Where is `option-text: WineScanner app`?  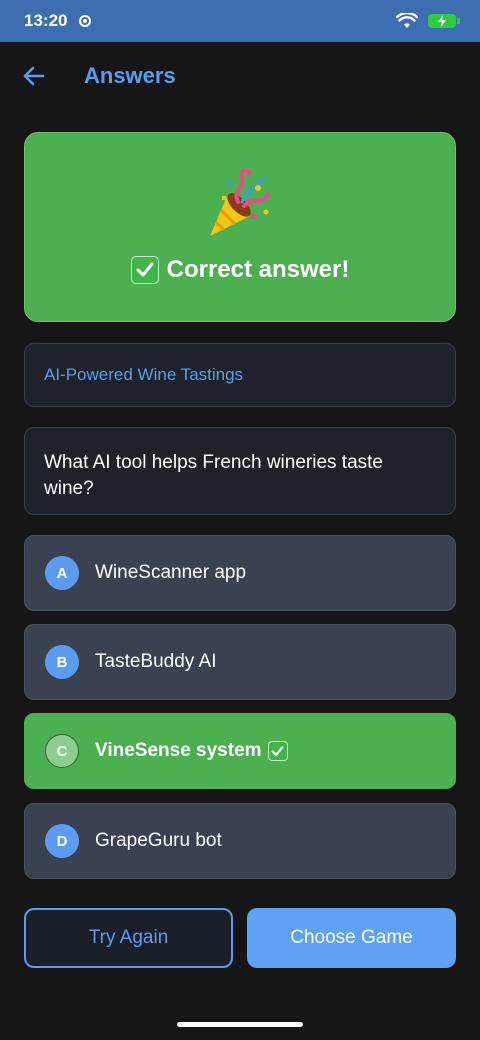 option-text: WineScanner app is located at coordinates (171, 572).